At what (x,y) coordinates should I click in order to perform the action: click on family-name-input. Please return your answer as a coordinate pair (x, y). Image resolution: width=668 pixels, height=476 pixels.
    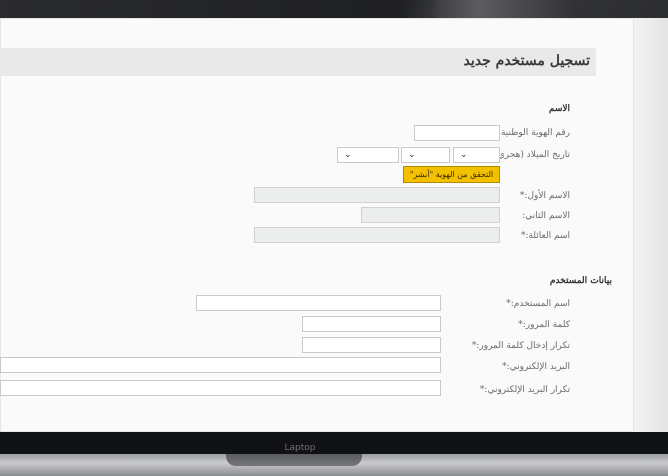
    Looking at the image, I should click on (377, 235).